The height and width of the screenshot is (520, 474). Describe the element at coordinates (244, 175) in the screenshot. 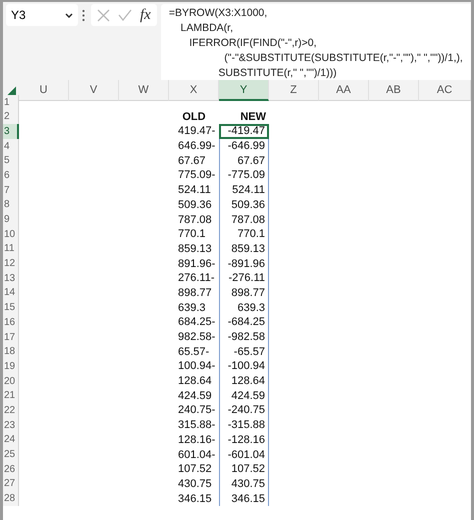

I see `table-cell: -775.09` at that location.